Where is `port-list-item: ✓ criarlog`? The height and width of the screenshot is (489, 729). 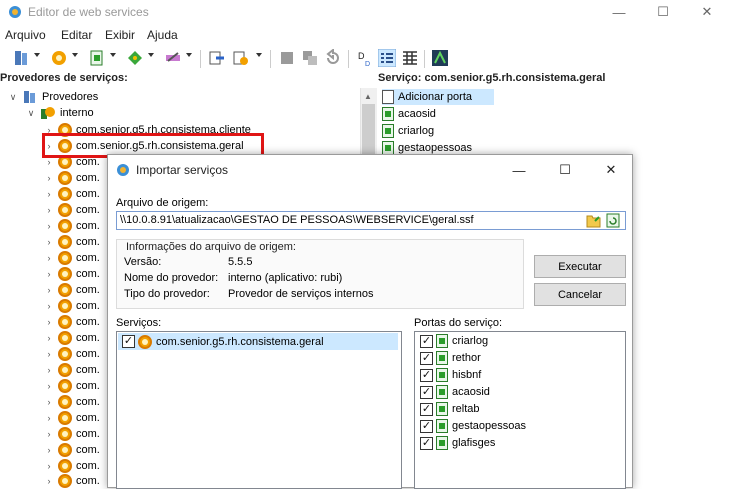
port-list-item: ✓ criarlog is located at coordinates (452, 341).